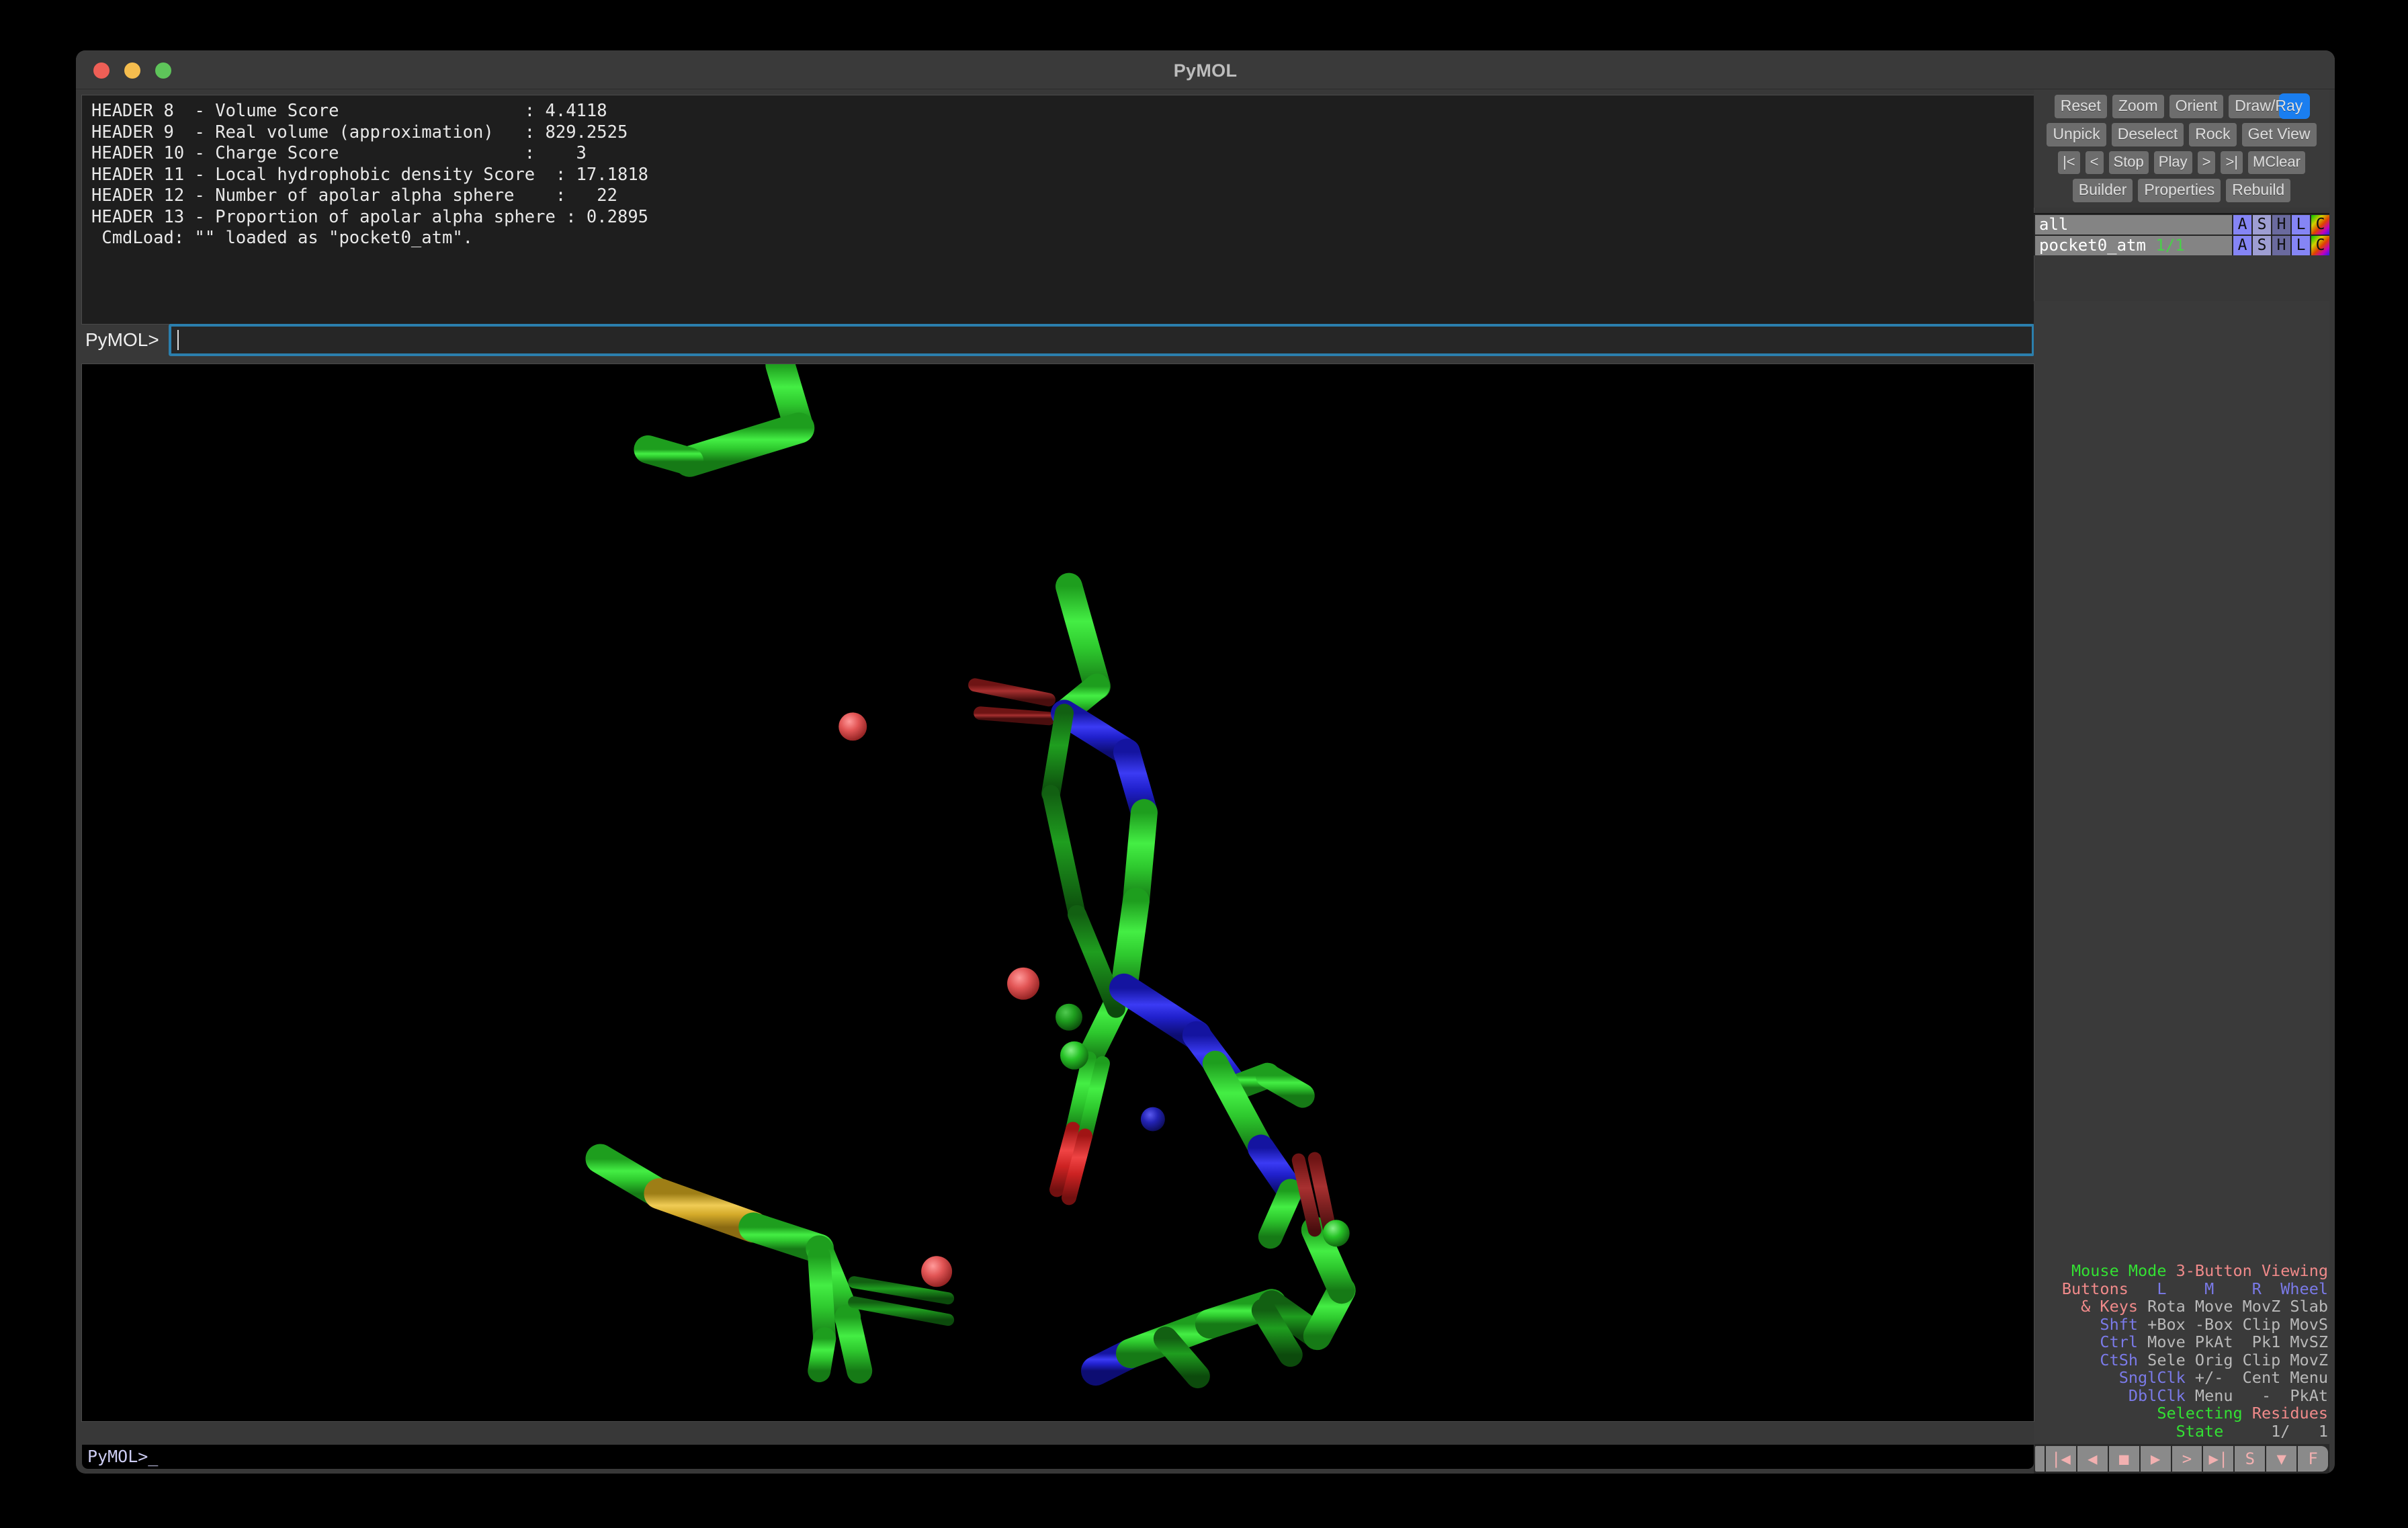  What do you see at coordinates (2281, 1459) in the screenshot?
I see `movie-menu-button: ▼` at bounding box center [2281, 1459].